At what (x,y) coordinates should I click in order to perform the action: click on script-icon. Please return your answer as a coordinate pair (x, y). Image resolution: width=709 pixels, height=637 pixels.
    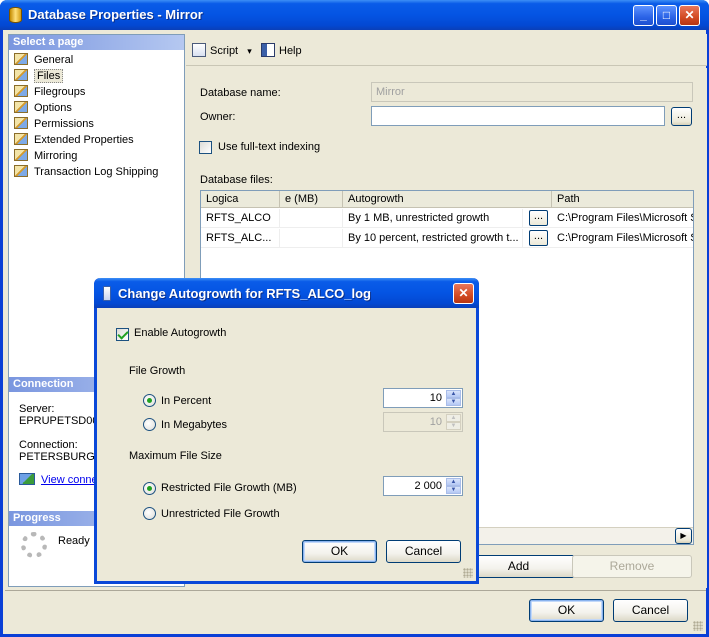
    Looking at the image, I should click on (199, 50).